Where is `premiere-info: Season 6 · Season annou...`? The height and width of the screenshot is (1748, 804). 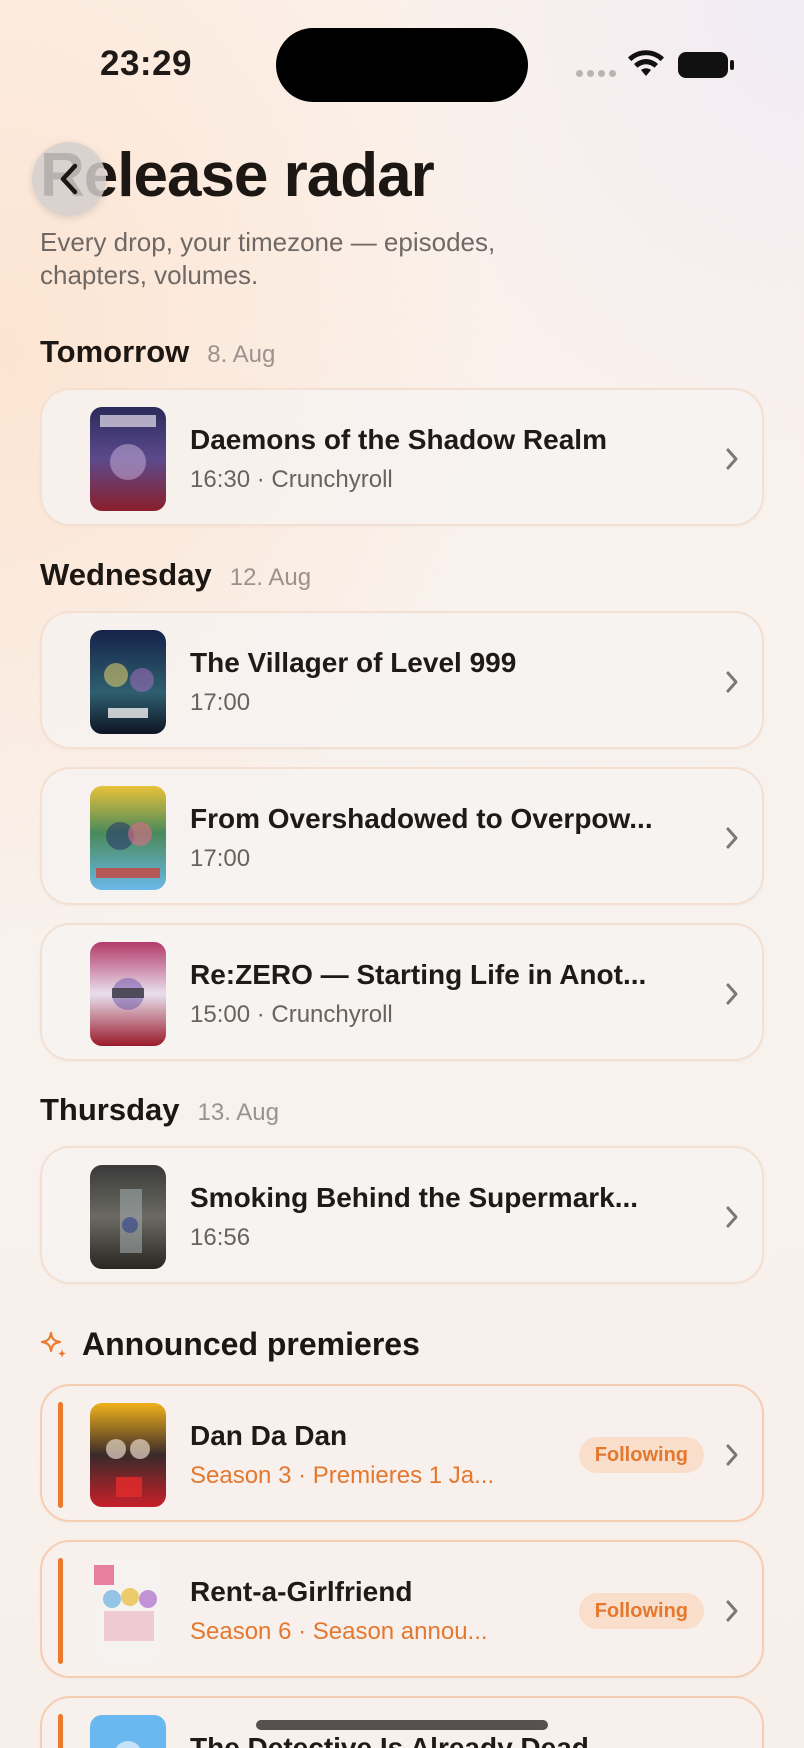
premiere-info: Season 6 · Season annou... is located at coordinates (339, 1631).